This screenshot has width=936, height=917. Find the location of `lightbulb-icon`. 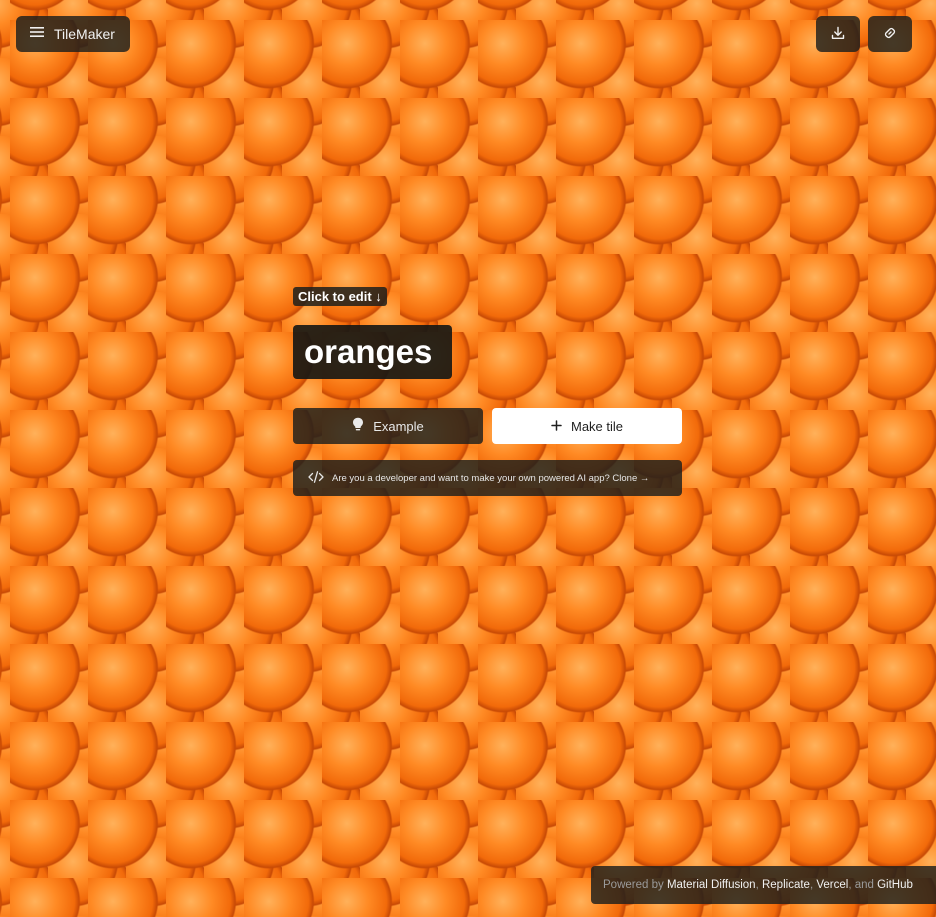

lightbulb-icon is located at coordinates (358, 426).